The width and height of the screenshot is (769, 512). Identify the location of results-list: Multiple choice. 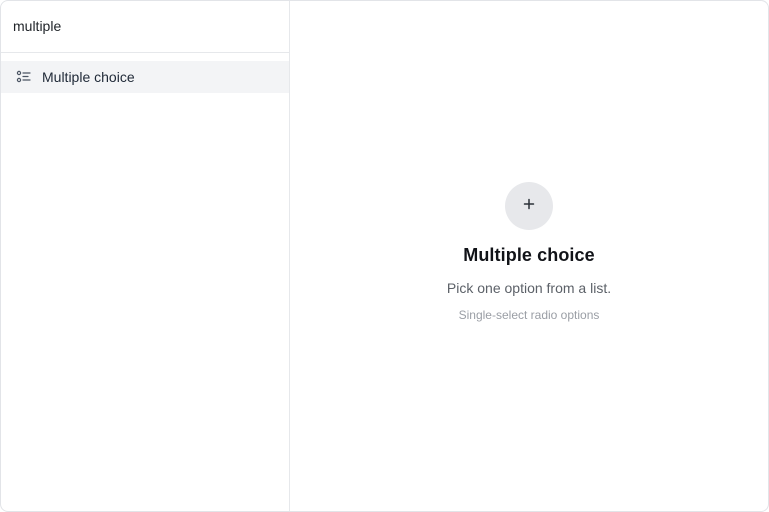
(145, 73).